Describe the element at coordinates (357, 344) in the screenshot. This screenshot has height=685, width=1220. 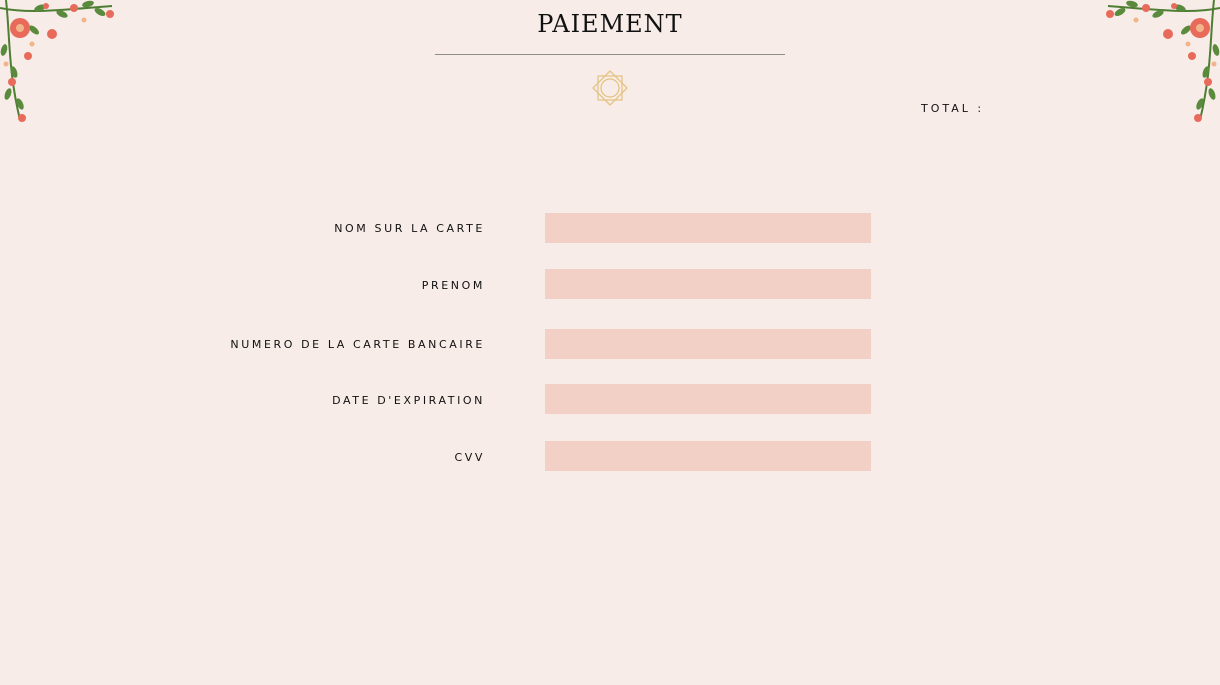
I see `card-number-label: NUMERO DE LA CARTE BANCAIRE` at that location.